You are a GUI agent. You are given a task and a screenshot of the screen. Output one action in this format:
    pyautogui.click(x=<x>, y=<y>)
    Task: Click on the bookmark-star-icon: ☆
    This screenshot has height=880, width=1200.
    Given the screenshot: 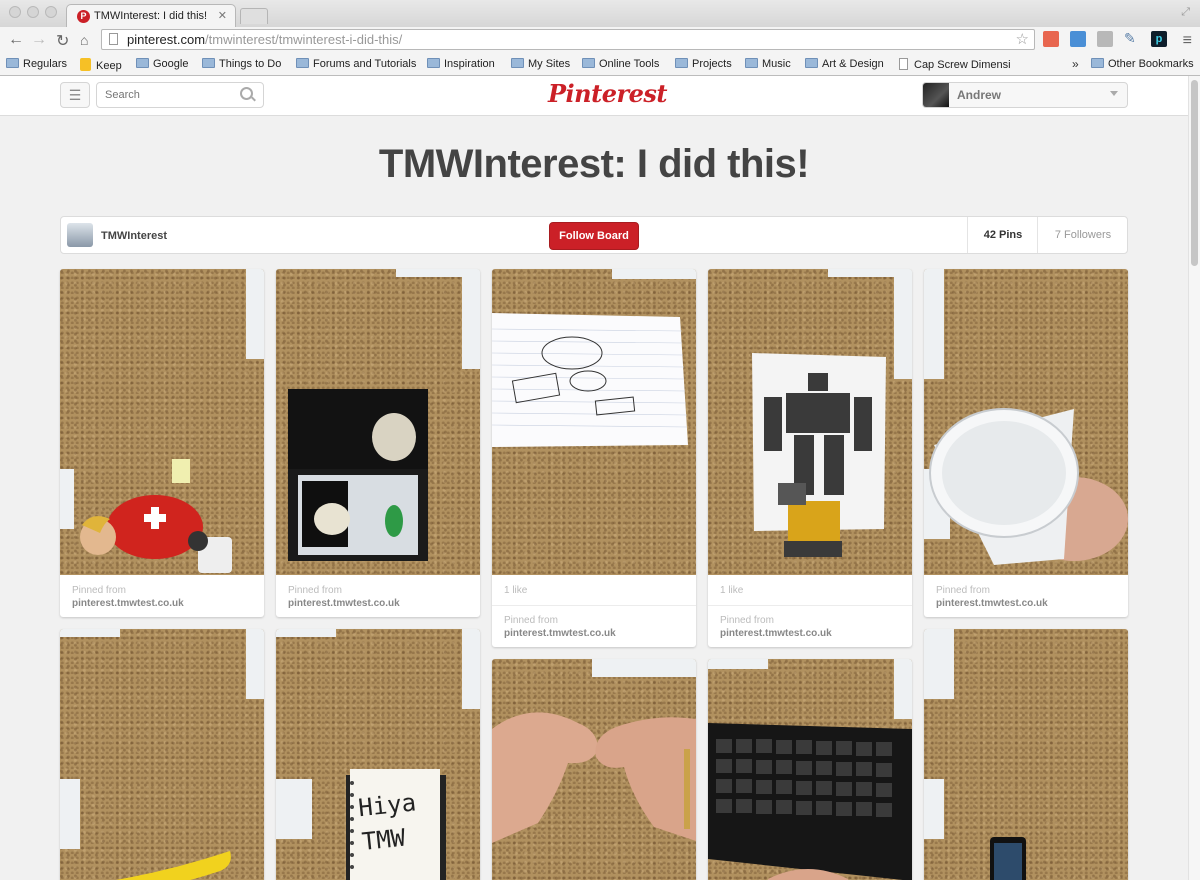 What is the action you would take?
    pyautogui.click(x=1022, y=39)
    